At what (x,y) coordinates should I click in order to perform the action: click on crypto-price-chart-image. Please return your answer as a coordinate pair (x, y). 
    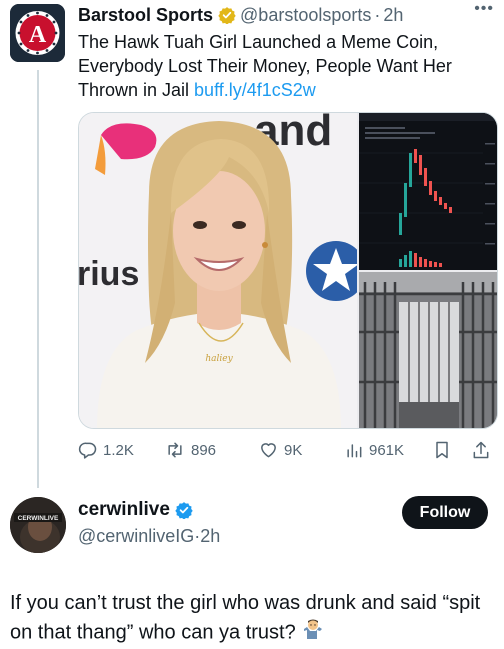
    Looking at the image, I should click on (428, 191).